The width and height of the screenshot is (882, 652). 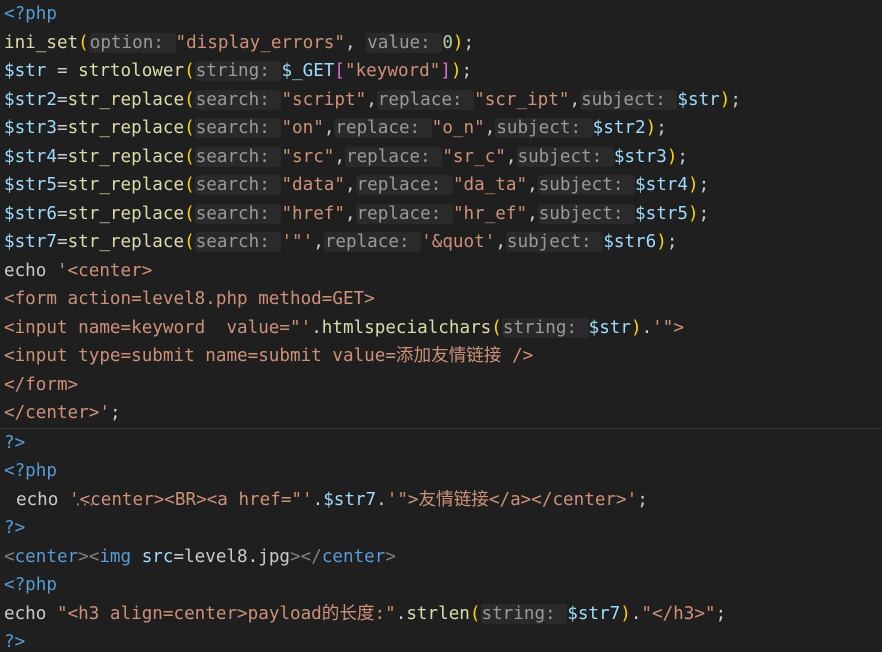 What do you see at coordinates (339, 71) in the screenshot?
I see `code-token: [` at bounding box center [339, 71].